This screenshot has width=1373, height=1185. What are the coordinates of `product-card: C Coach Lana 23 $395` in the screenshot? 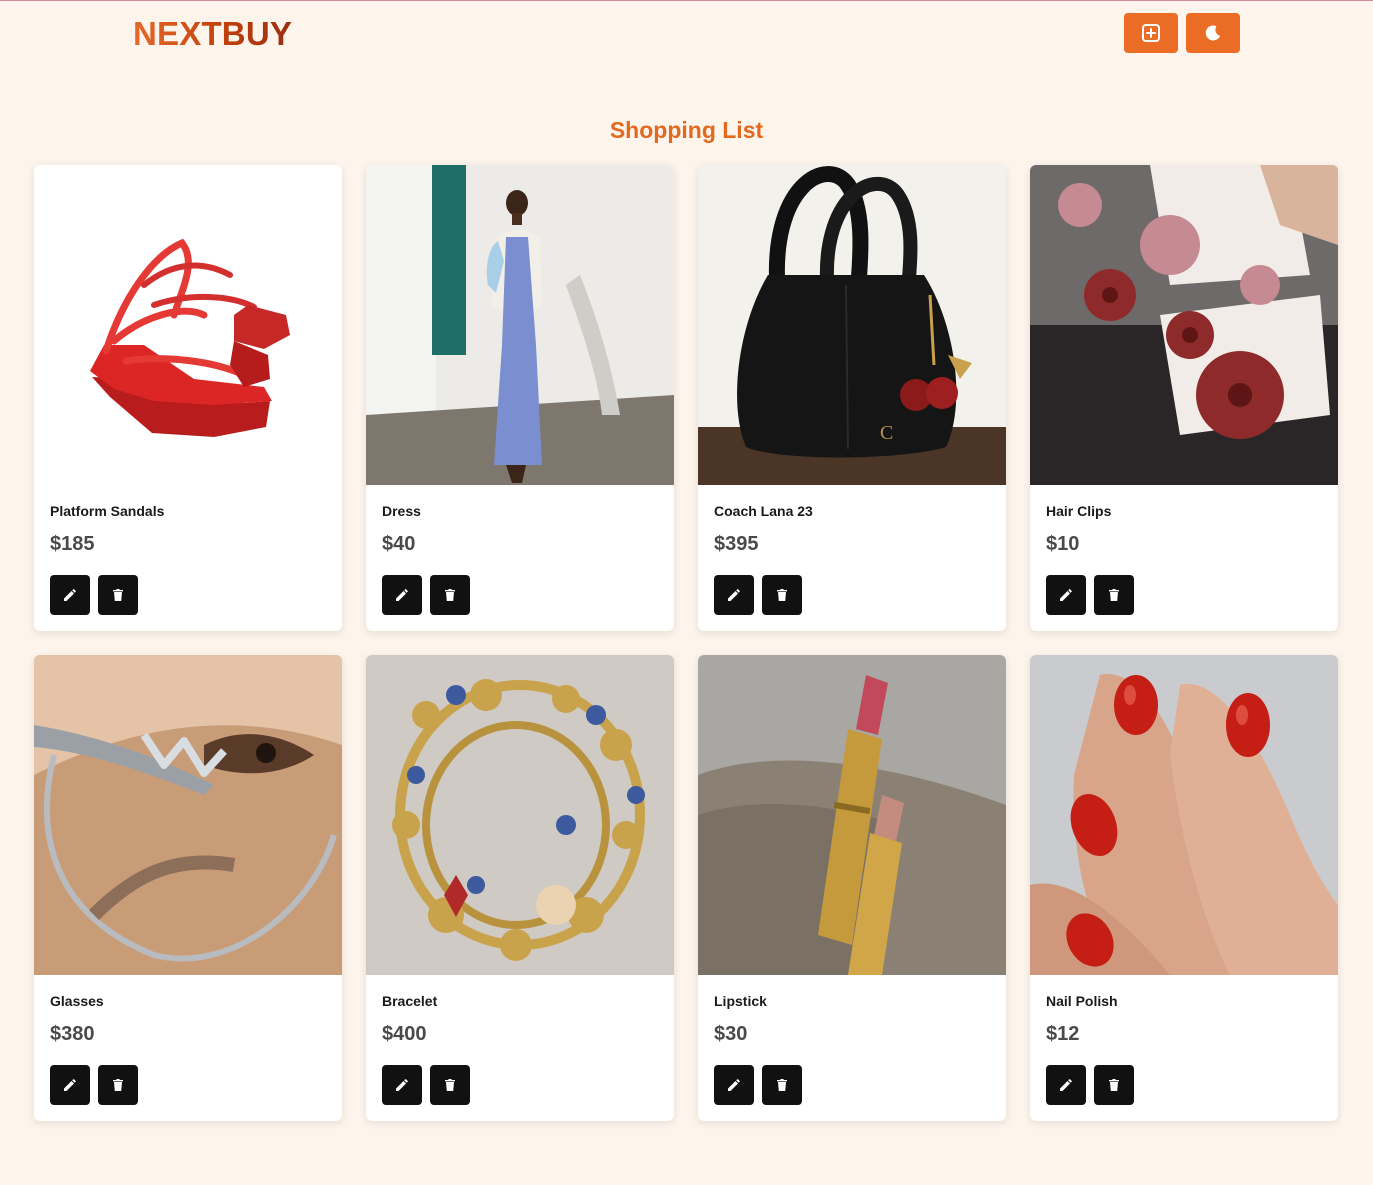 It's located at (852, 398).